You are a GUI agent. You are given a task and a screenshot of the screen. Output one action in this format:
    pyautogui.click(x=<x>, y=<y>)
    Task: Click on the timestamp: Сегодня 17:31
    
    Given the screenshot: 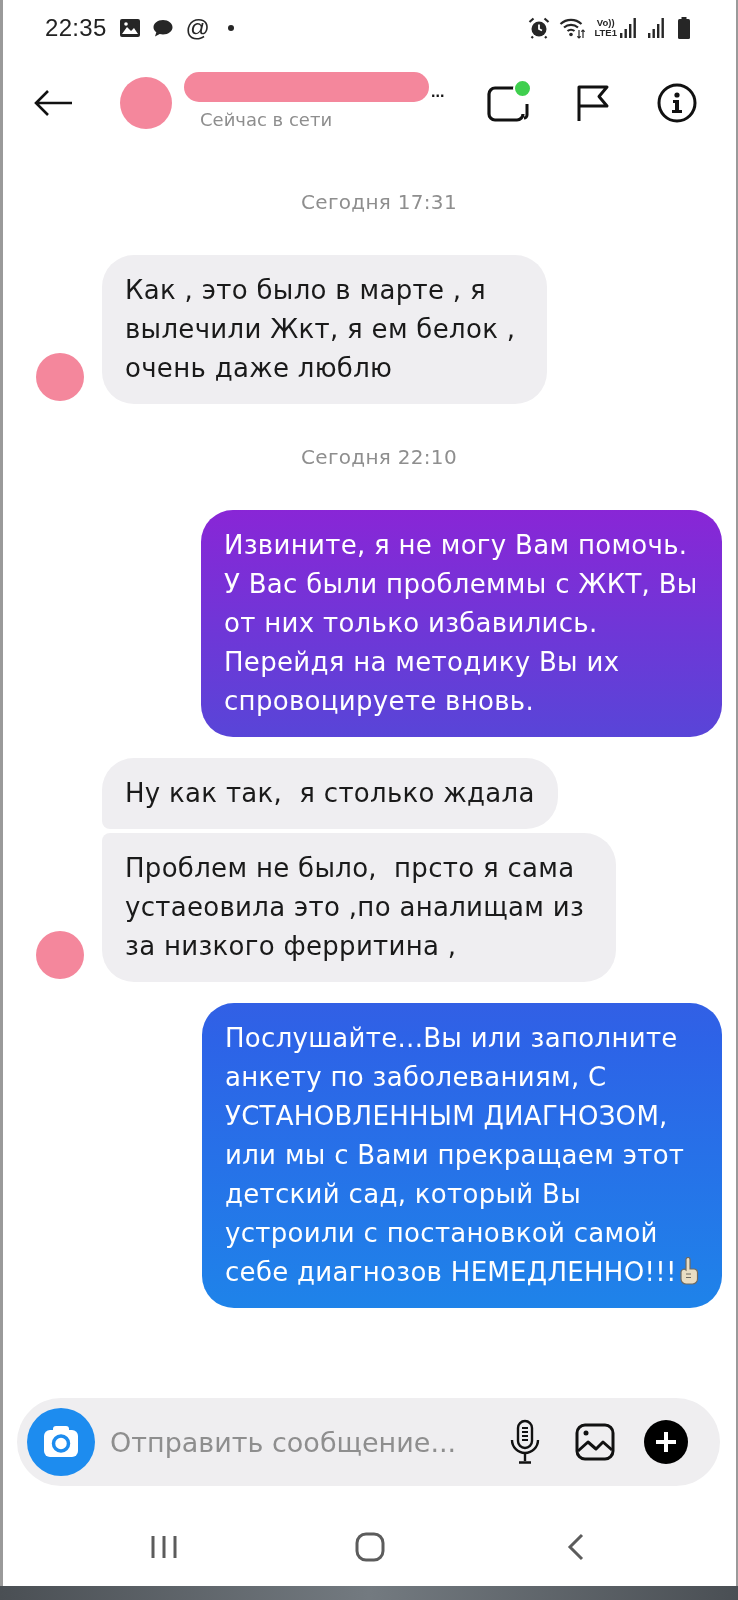 What is the action you would take?
    pyautogui.click(x=379, y=202)
    